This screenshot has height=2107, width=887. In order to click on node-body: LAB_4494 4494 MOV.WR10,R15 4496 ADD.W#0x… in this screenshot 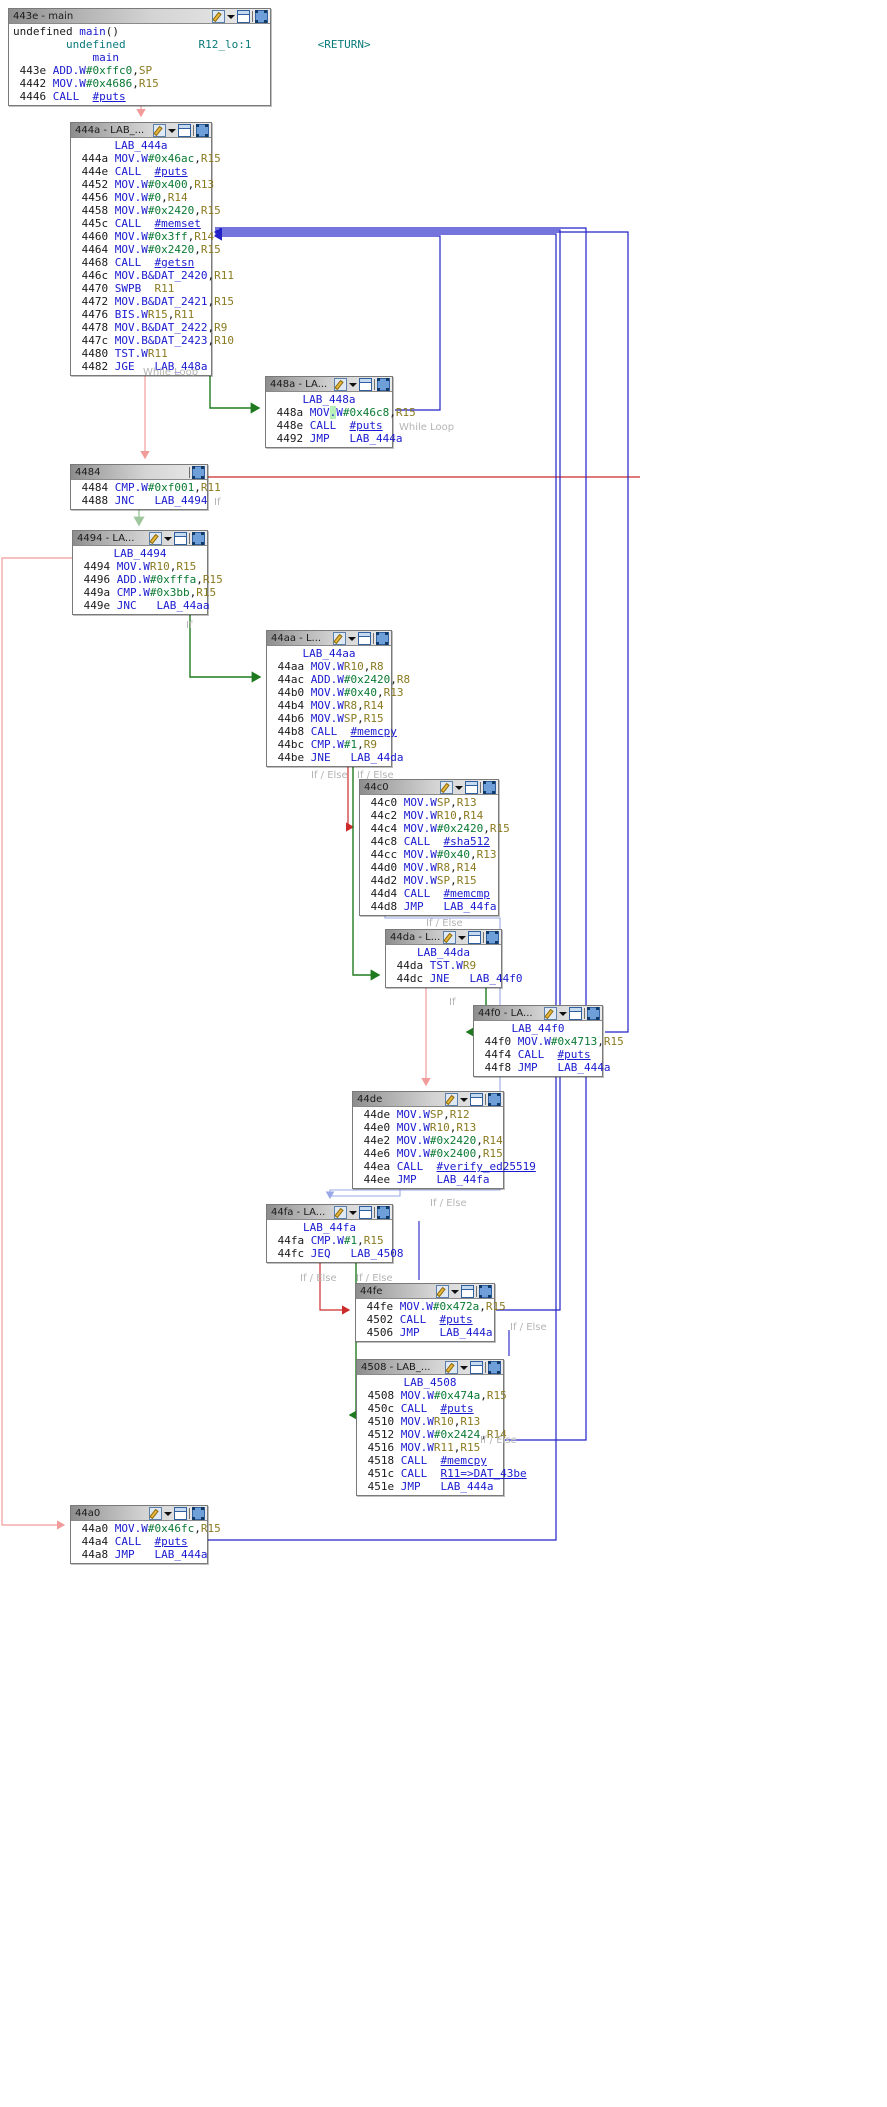, I will do `click(148, 580)`.